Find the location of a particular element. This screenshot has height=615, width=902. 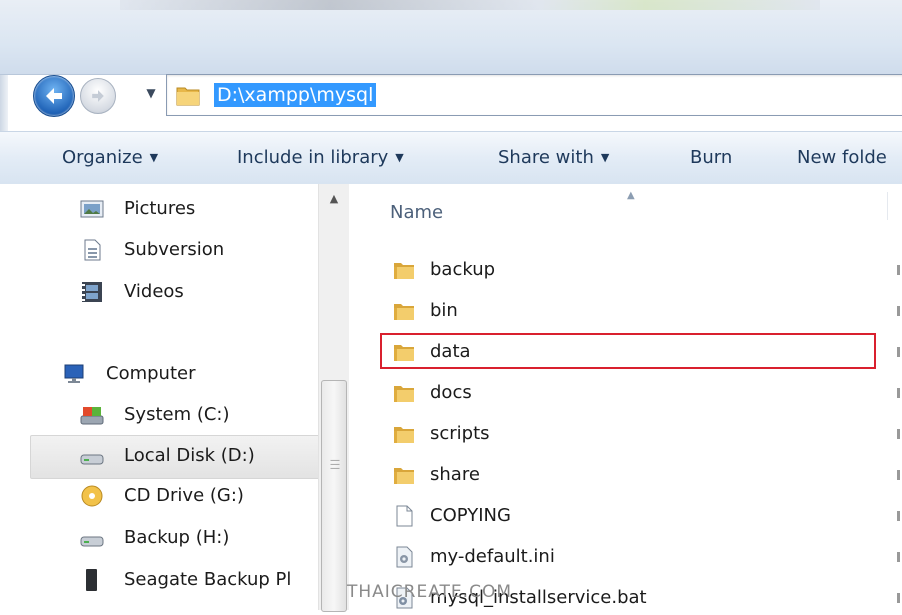

nav-item-label: Seagate Backup Pl is located at coordinates (208, 579).